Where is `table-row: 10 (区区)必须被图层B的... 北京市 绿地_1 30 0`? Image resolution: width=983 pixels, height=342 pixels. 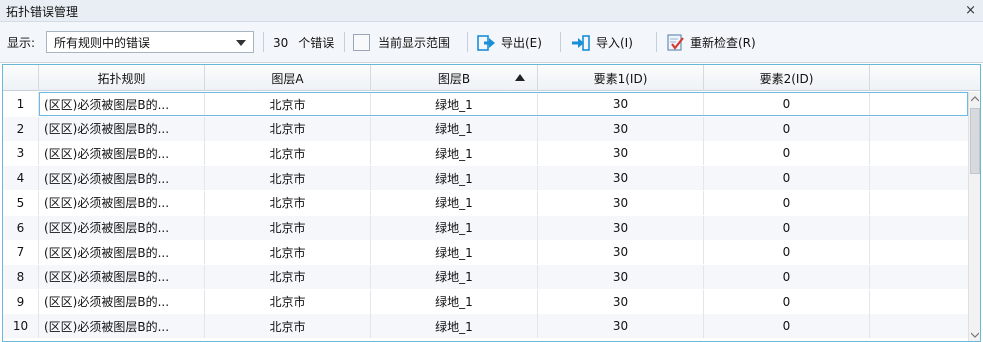
table-row: 10 (区区)必须被图层B的... 北京市 绿地_1 30 0 is located at coordinates (485, 326).